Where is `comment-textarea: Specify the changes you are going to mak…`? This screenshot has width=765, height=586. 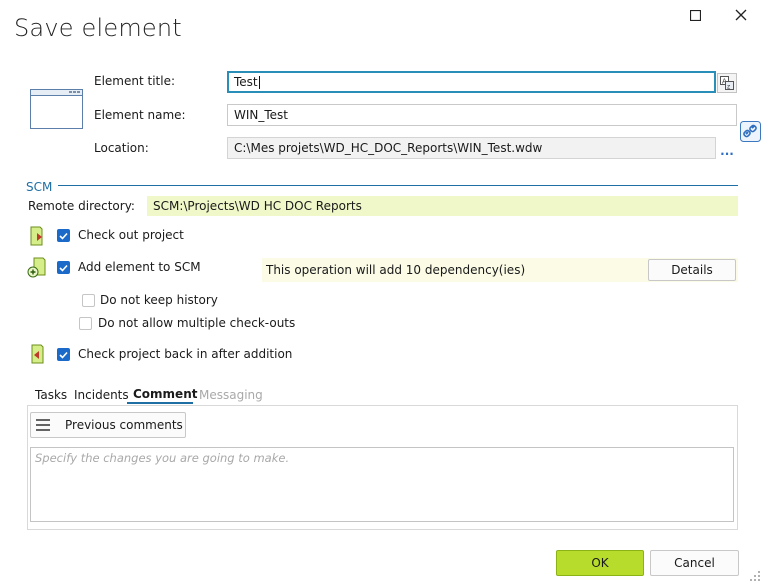
comment-textarea: Specify the changes you are going to mak… is located at coordinates (382, 484).